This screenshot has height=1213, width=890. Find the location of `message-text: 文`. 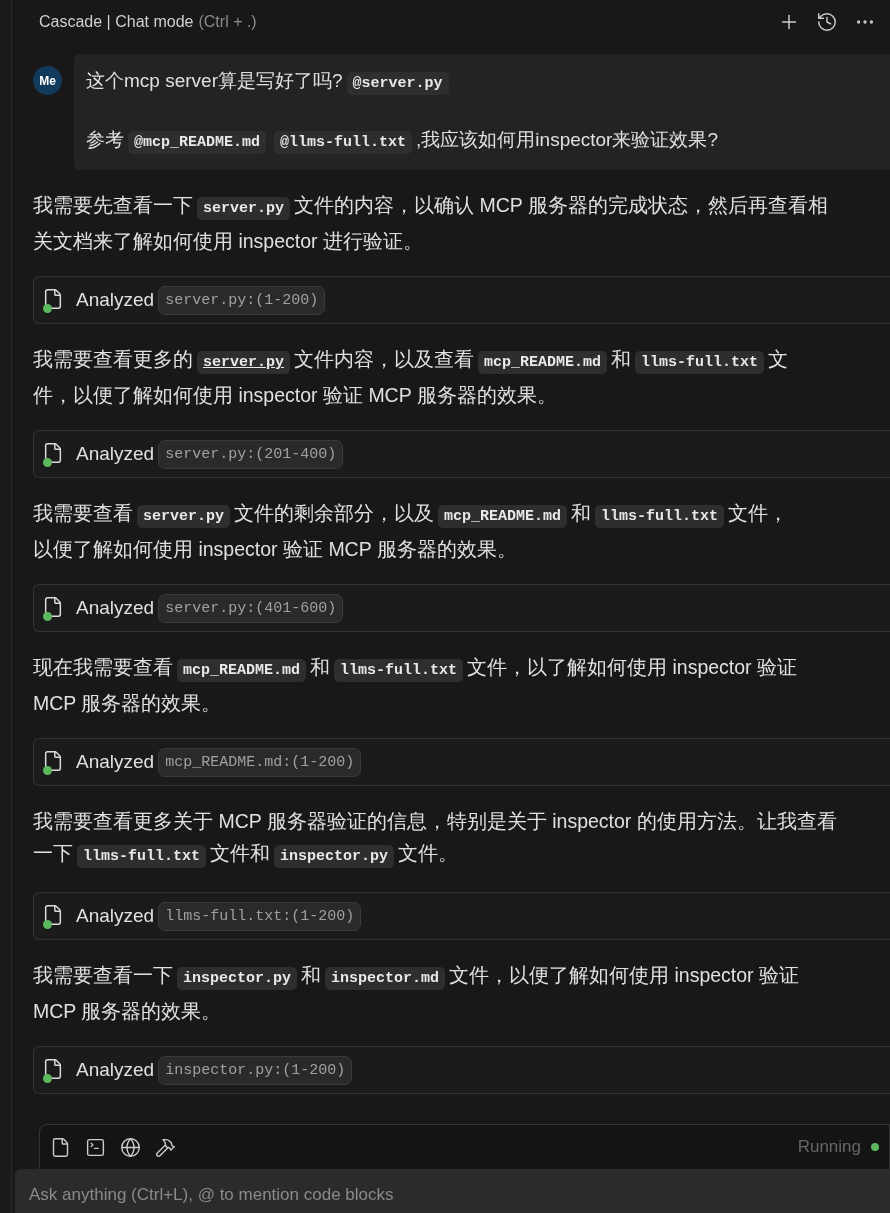

message-text: 文 is located at coordinates (778, 359).